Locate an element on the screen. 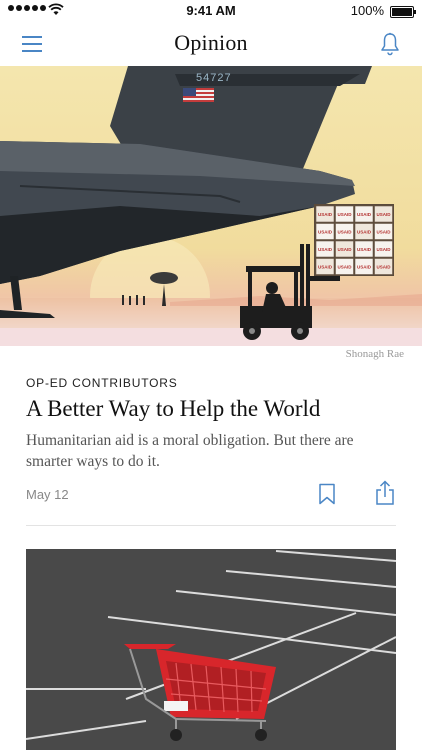  status-bar: 9:41 AM 100% is located at coordinates (211, 11).